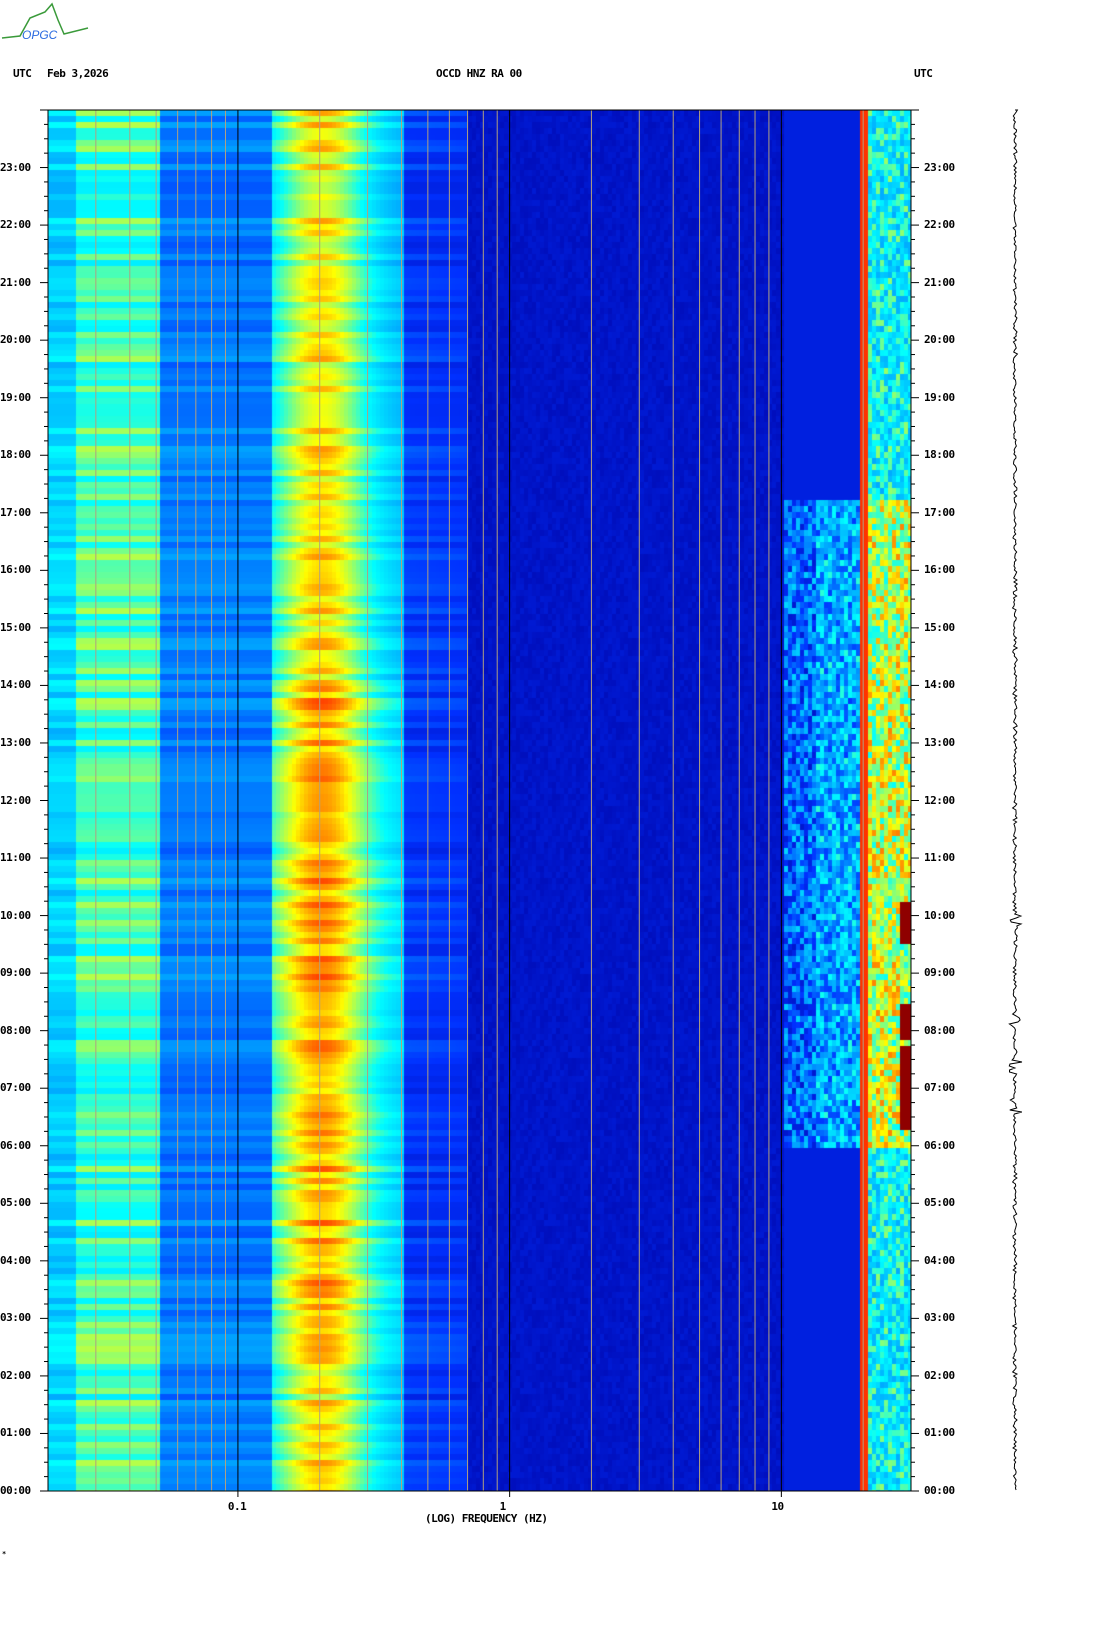  I want to click on x-tick-label: 10, so click(777, 1506).